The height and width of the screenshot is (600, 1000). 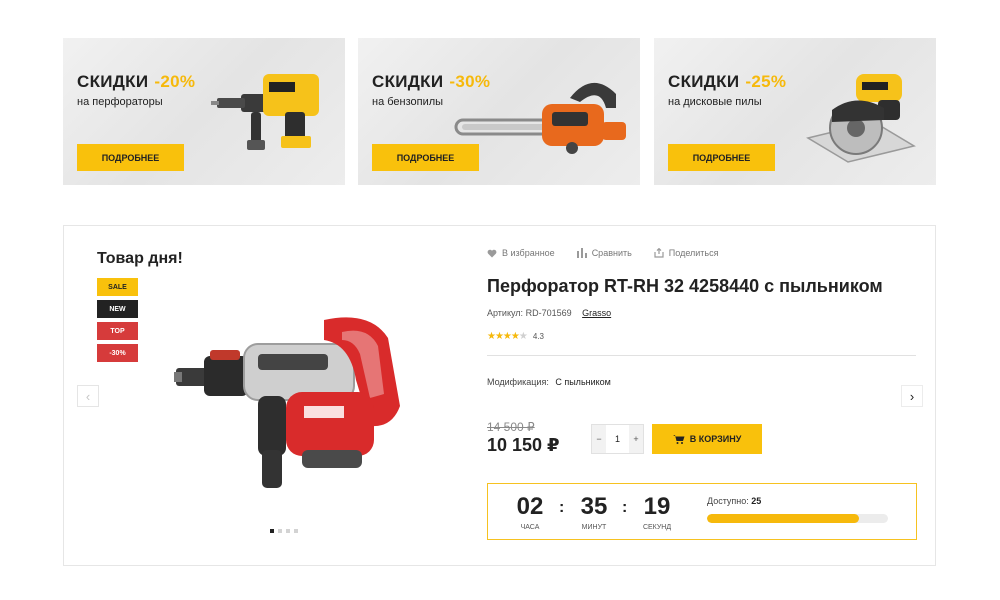 I want to click on decrease-quantity-button: −, so click(x=599, y=439).